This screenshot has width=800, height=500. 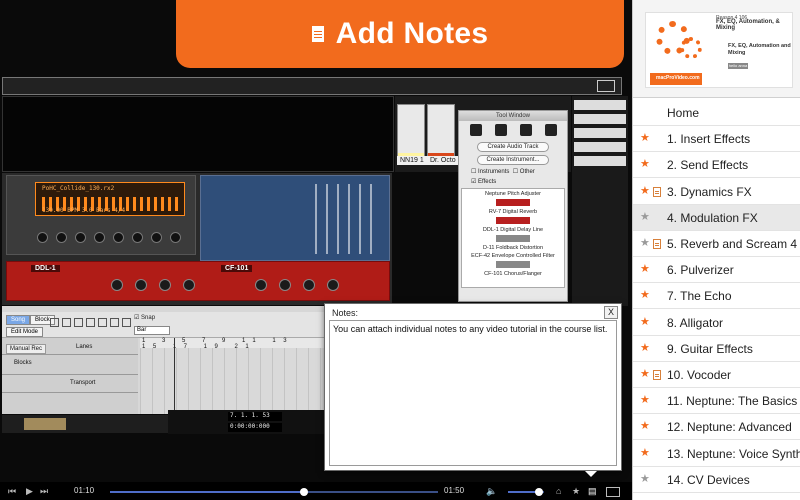 What do you see at coordinates (12, 491) in the screenshot?
I see `rewind-icon: ⏮` at bounding box center [12, 491].